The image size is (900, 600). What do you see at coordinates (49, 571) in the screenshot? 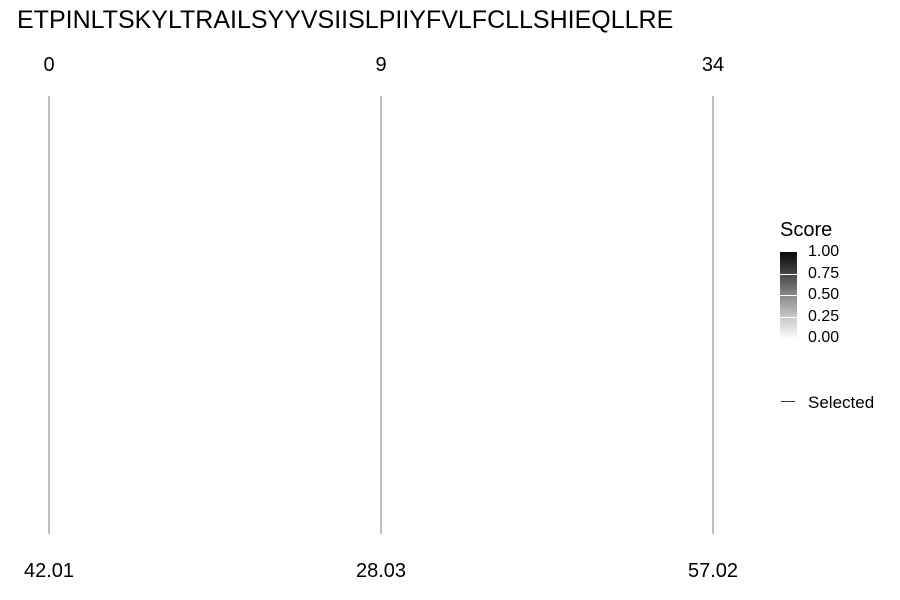
I see `bottom-label-0: 42.01` at bounding box center [49, 571].